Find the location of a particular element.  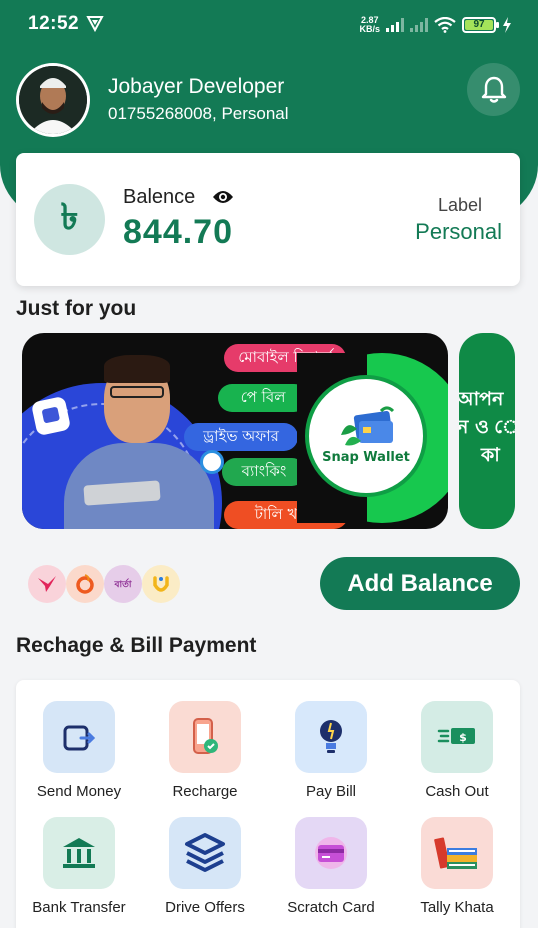

layers-icon is located at coordinates (205, 853).